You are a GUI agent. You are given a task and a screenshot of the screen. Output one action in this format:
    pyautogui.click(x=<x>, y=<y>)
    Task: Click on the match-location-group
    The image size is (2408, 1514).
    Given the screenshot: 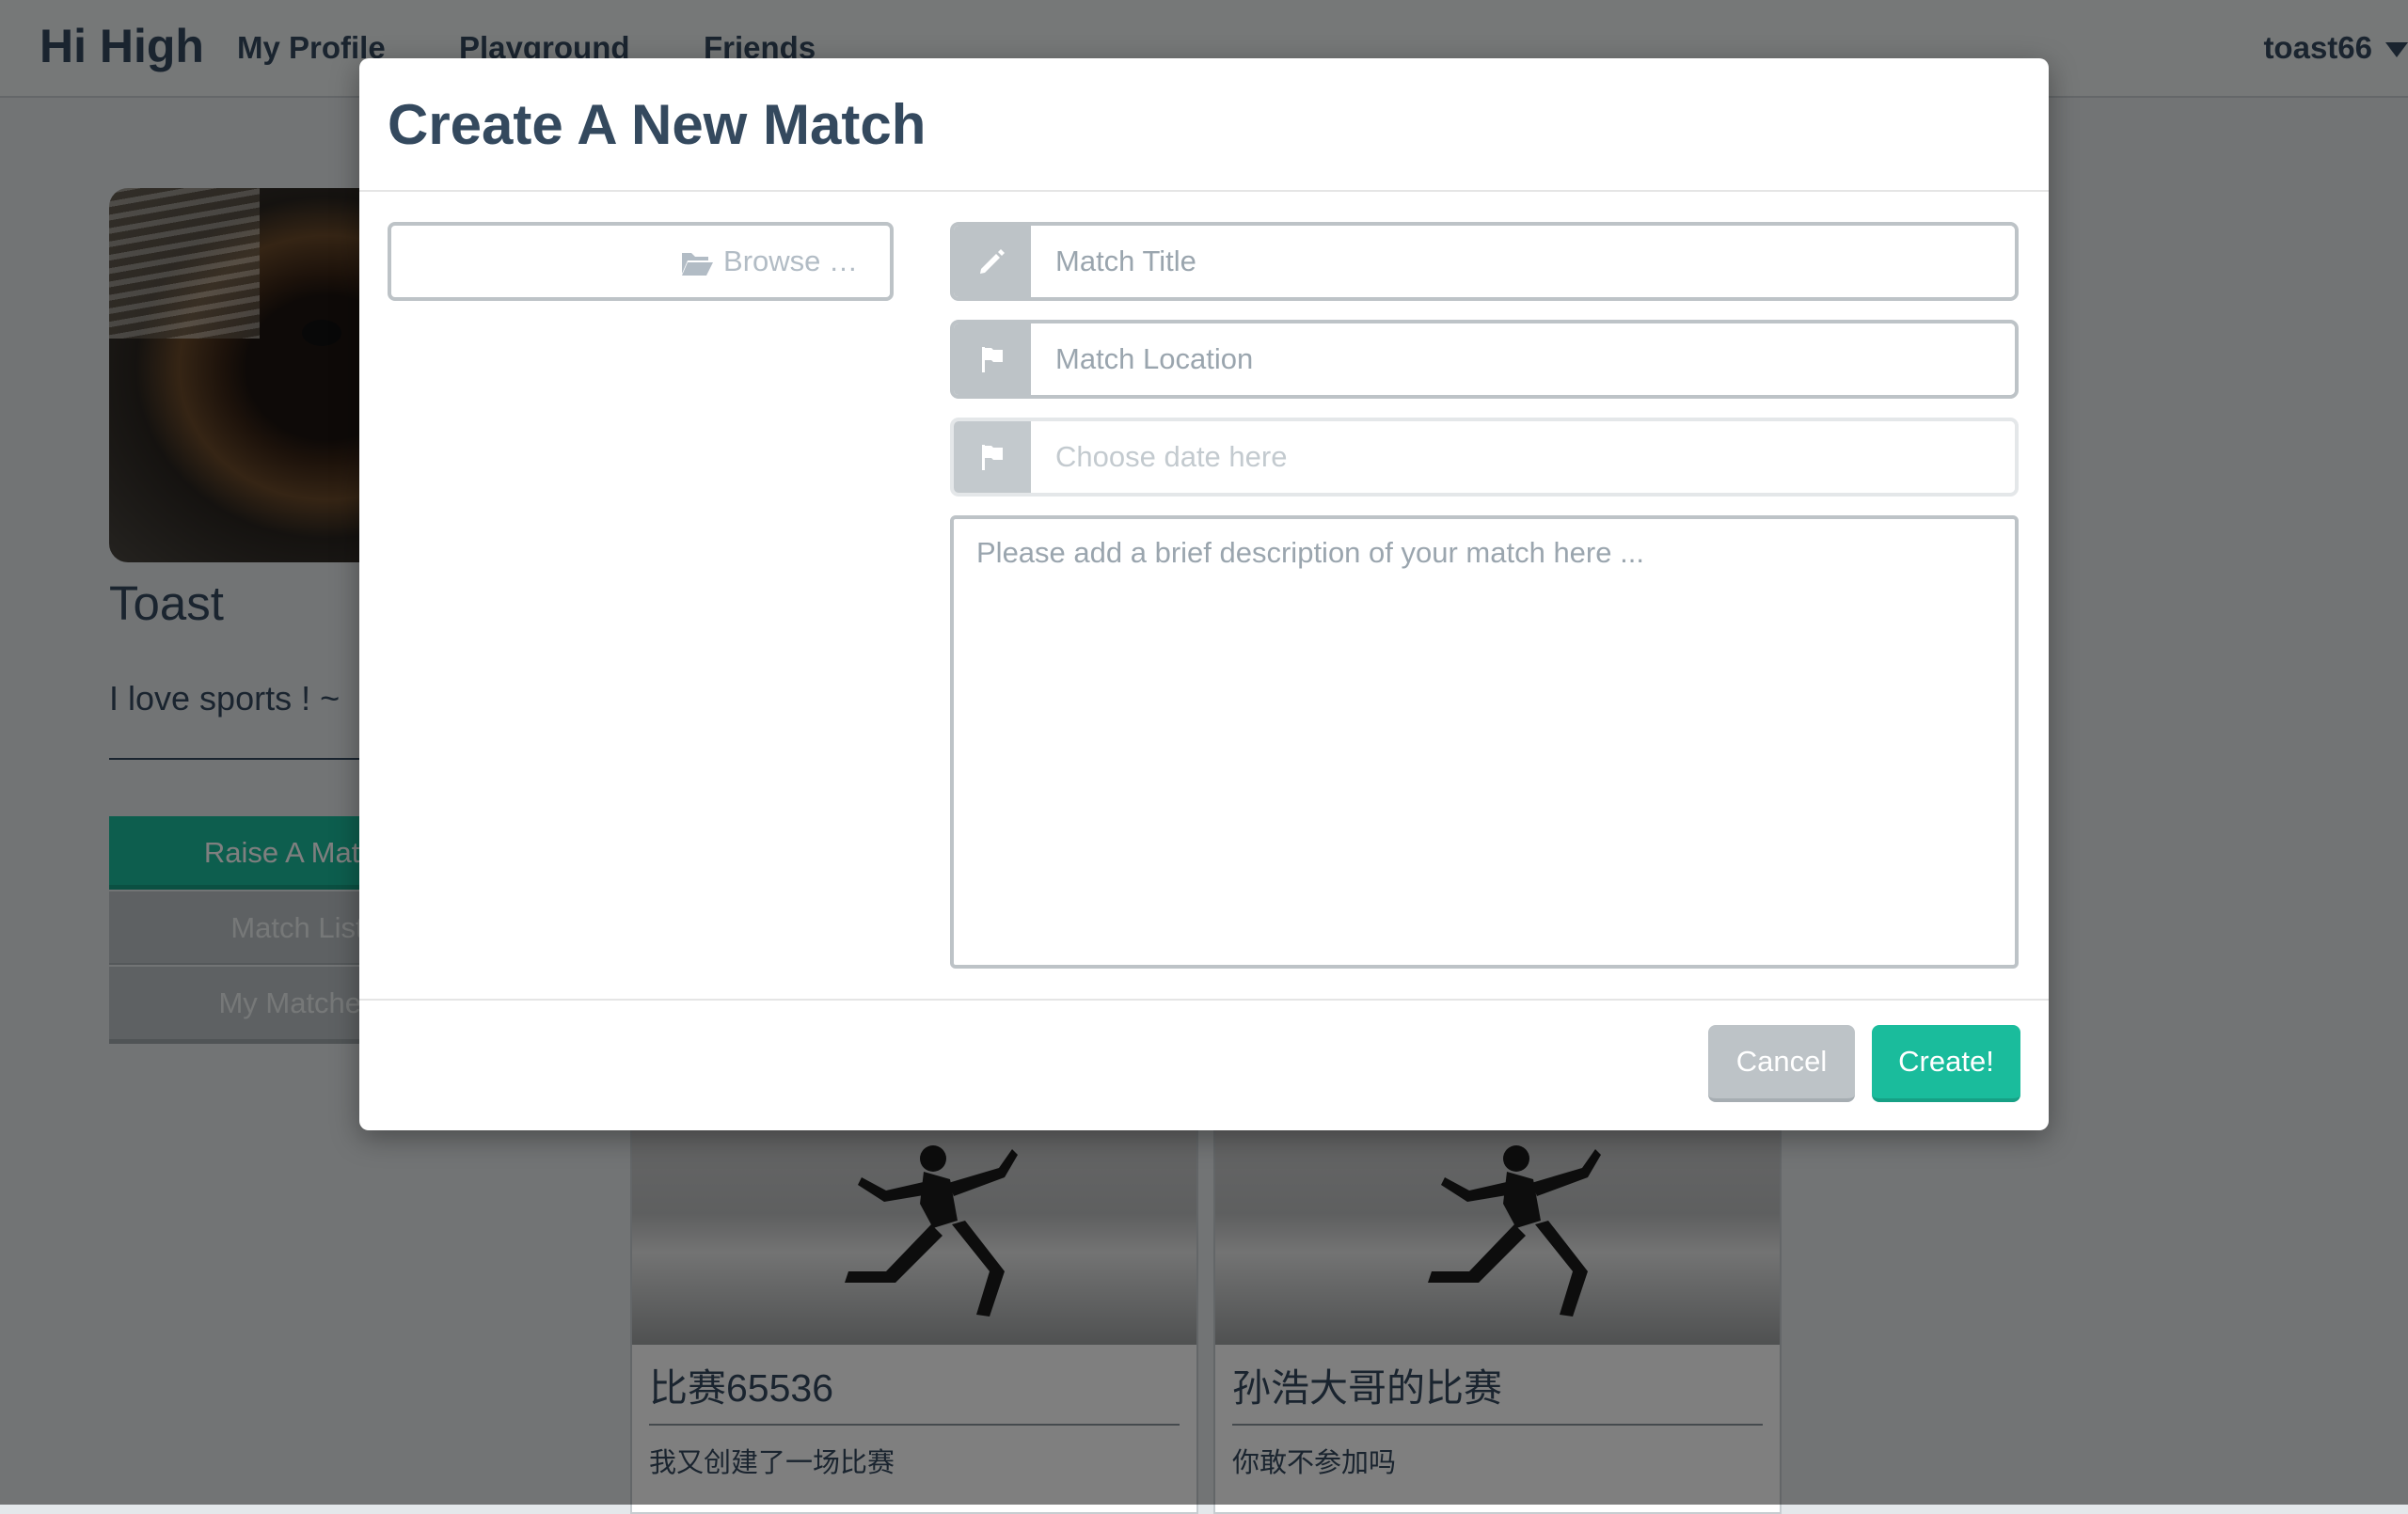 What is the action you would take?
    pyautogui.click(x=1485, y=359)
    